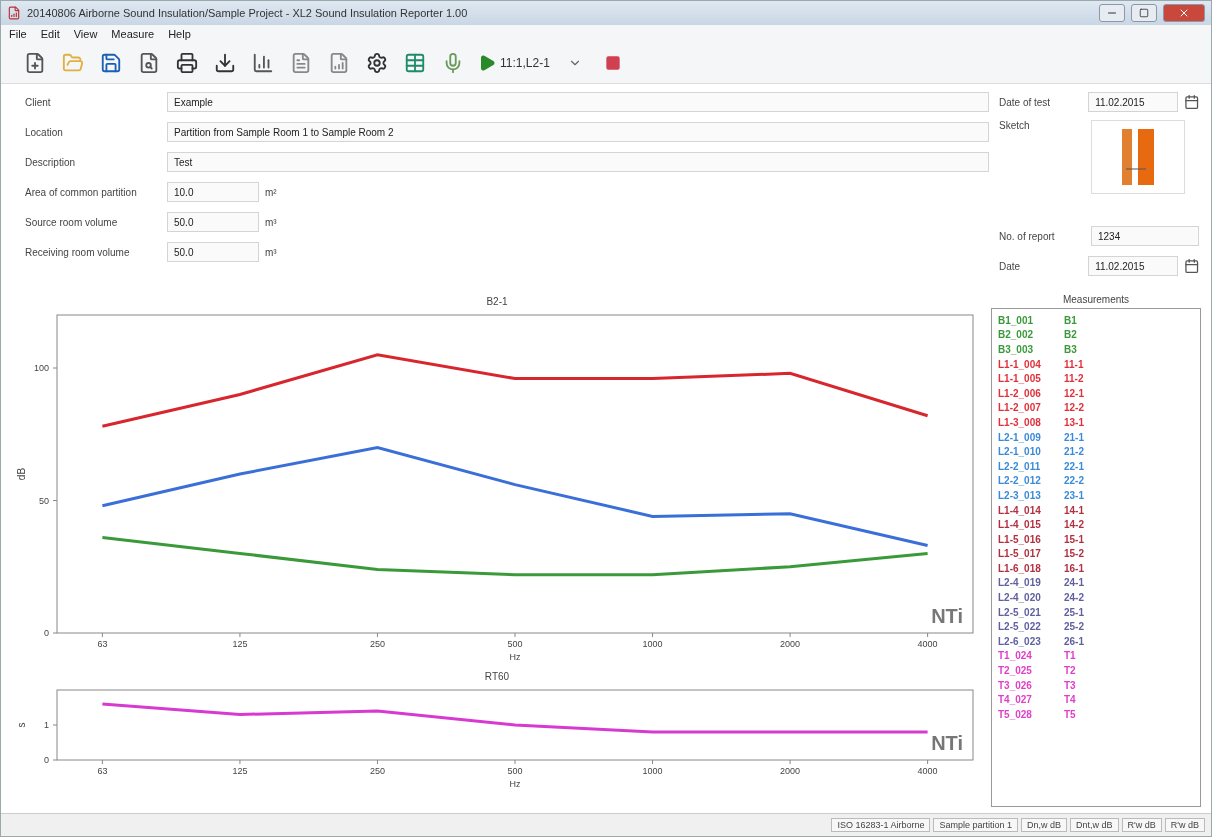  I want to click on measurement-tag: 22-2, so click(1074, 481).